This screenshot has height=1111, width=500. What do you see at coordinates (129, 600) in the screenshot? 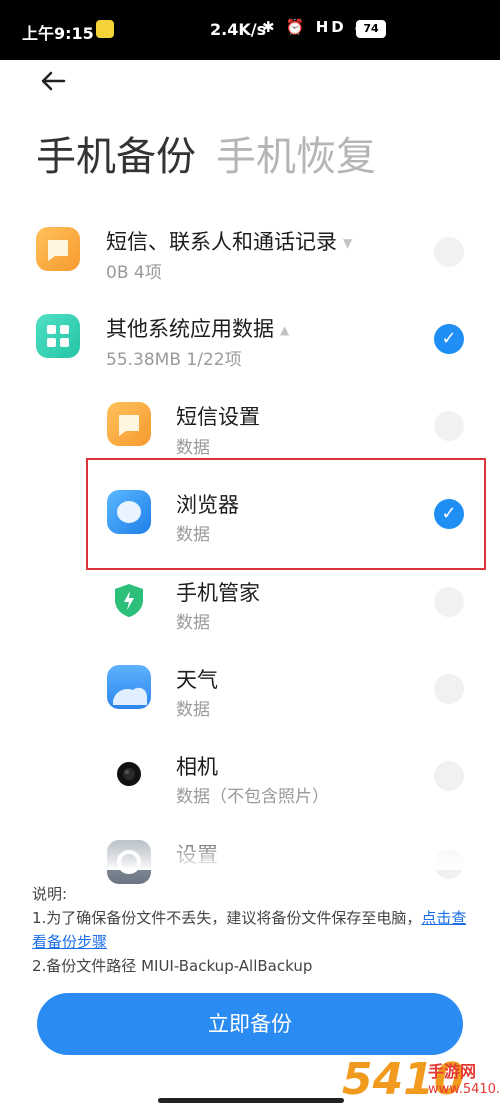
I see `security-shield-icon` at bounding box center [129, 600].